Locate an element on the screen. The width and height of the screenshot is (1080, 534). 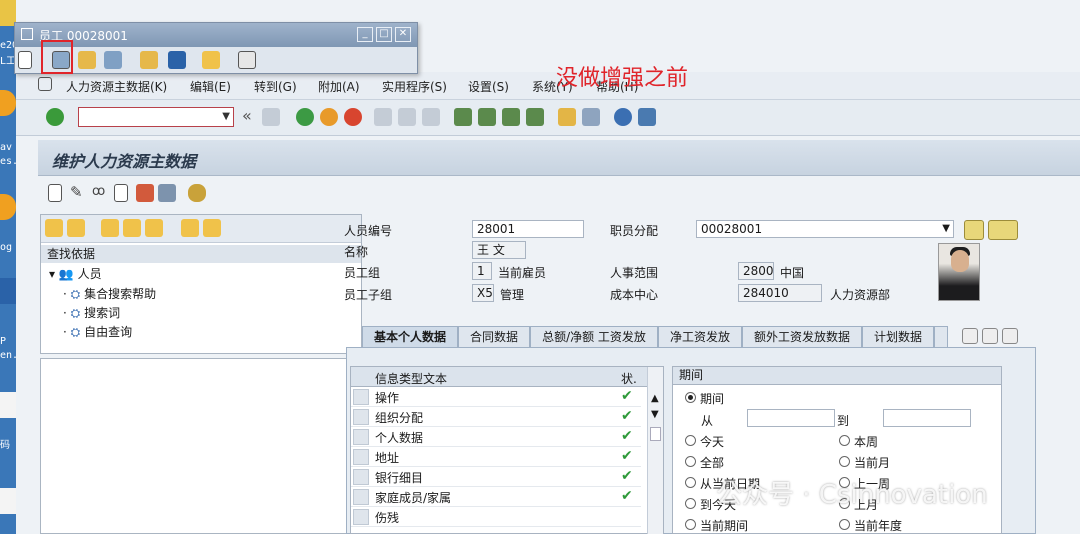
pernr-input: 28001 is located at coordinates (528, 229).